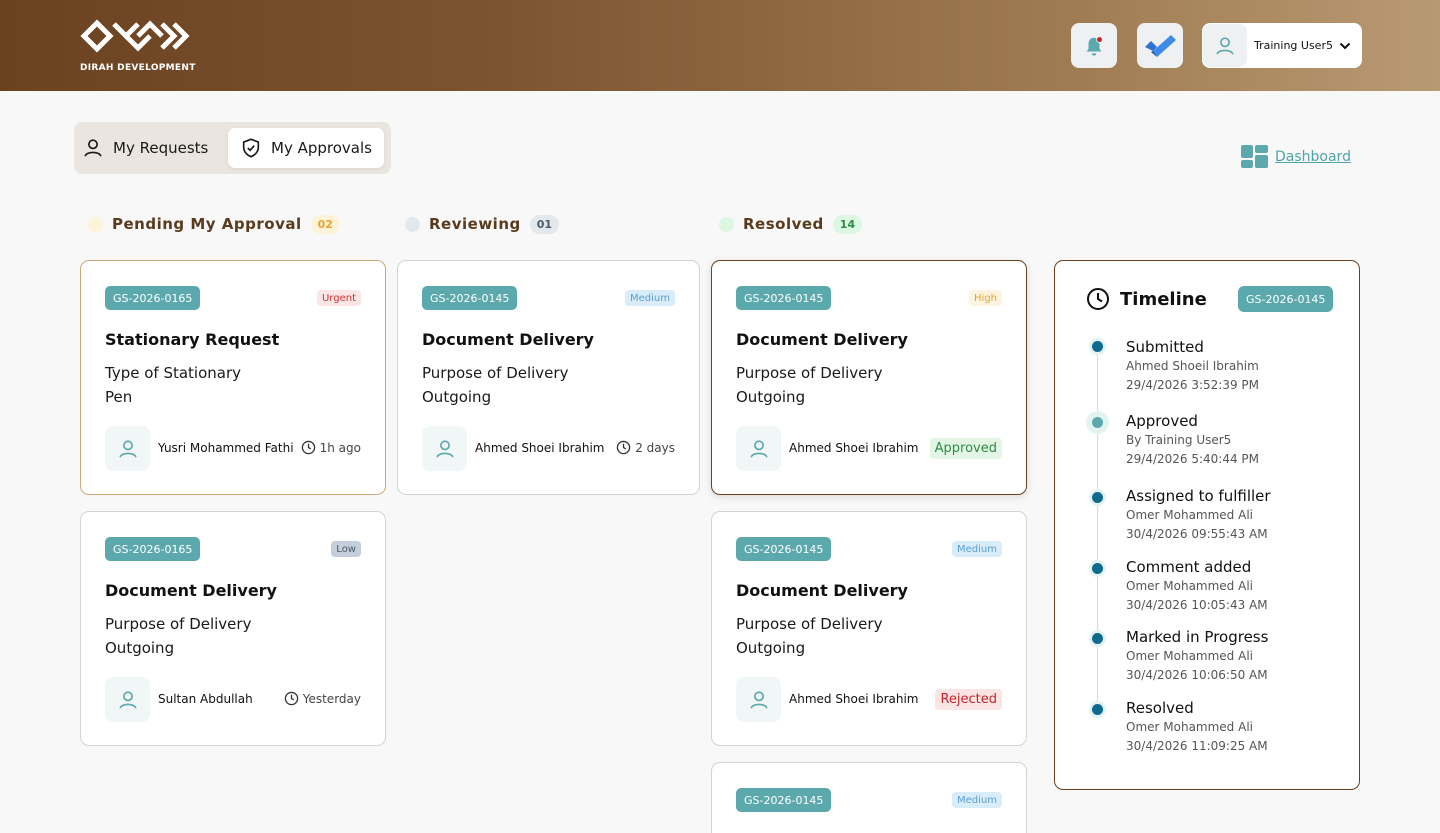 The height and width of the screenshot is (833, 1440). What do you see at coordinates (720, 45) in the screenshot?
I see `top-header: DIRAH DEVELOPMENT Training User5` at bounding box center [720, 45].